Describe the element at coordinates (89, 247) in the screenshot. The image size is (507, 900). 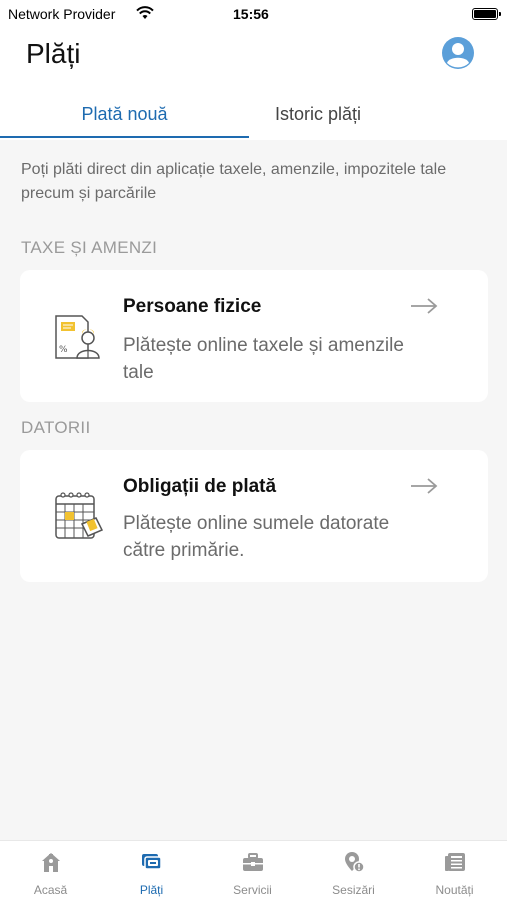
I see `section-title-taxes: TAXE ȘI AMENZI` at that location.